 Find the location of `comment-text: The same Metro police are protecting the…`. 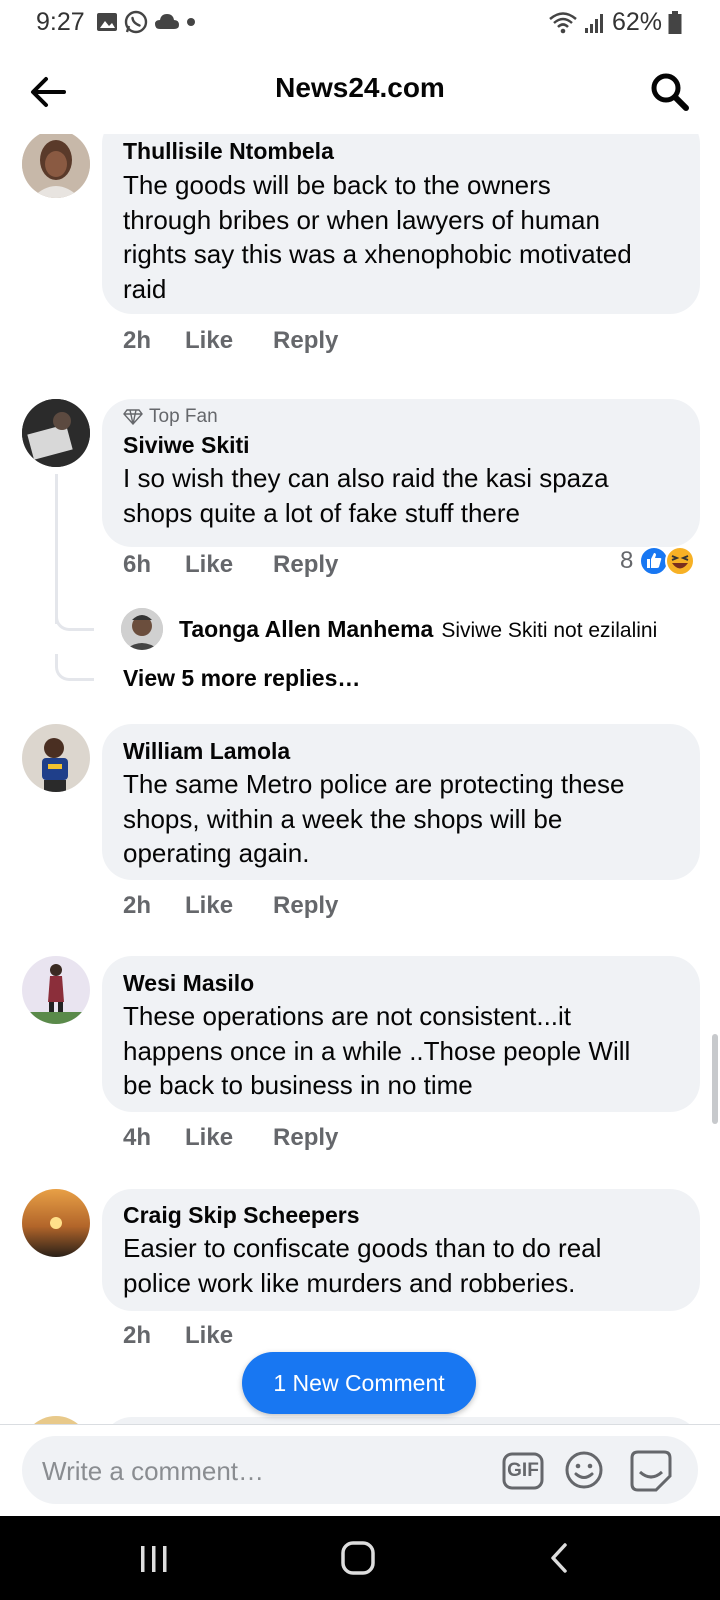

comment-text: The same Metro police are protecting the… is located at coordinates (374, 818).